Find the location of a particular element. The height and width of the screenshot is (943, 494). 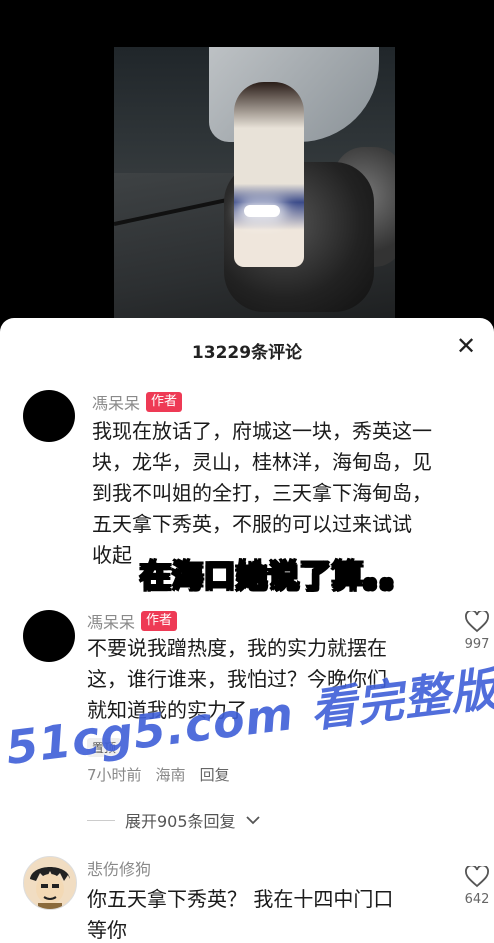

comment-meta: 7小时前 海南 回复 is located at coordinates (158, 774).